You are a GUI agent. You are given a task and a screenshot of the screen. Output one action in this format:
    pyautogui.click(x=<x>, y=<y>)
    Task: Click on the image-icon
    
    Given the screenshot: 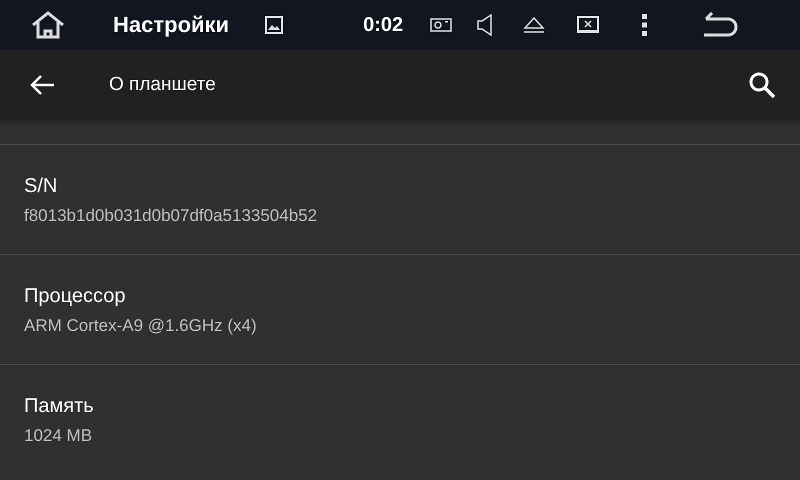 What is the action you would take?
    pyautogui.click(x=274, y=25)
    